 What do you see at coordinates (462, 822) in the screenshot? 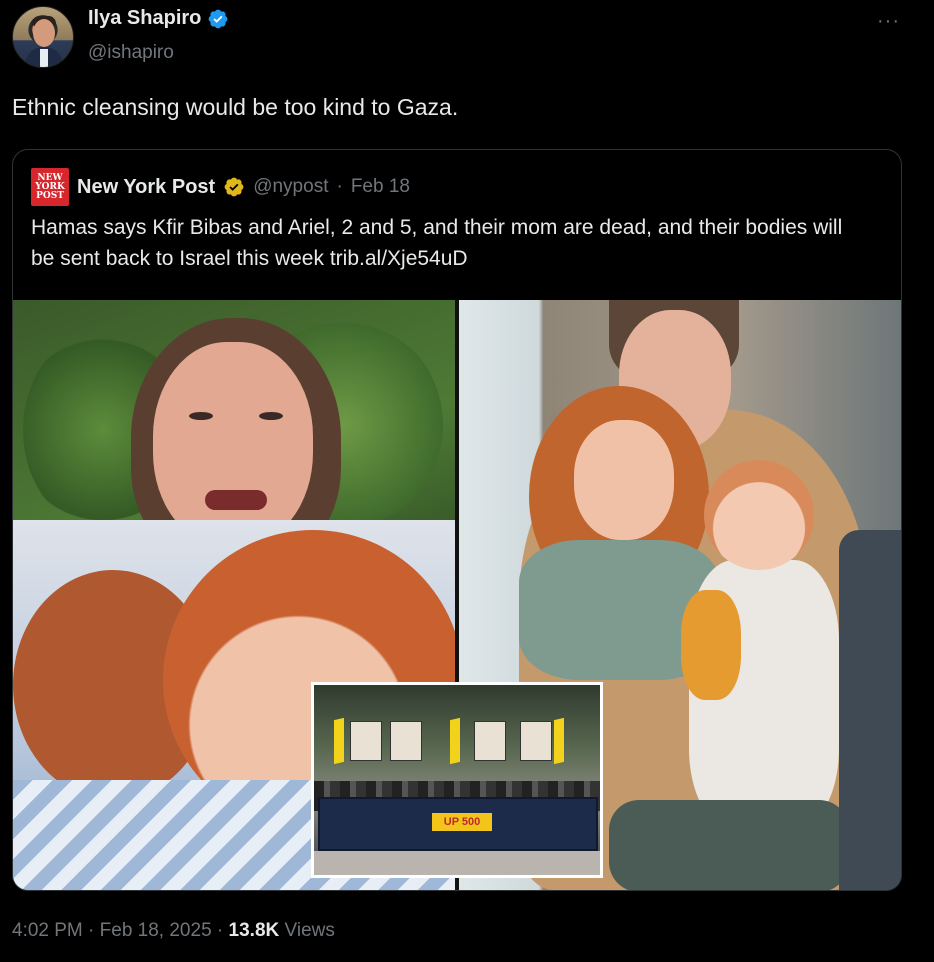
I see `inset-banner-text: UP 500` at bounding box center [462, 822].